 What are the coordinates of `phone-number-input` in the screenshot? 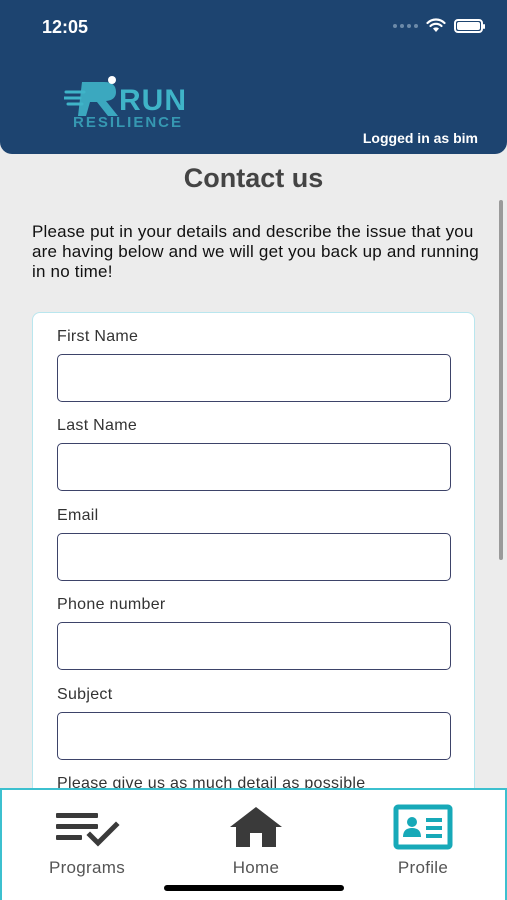 It's located at (254, 646).